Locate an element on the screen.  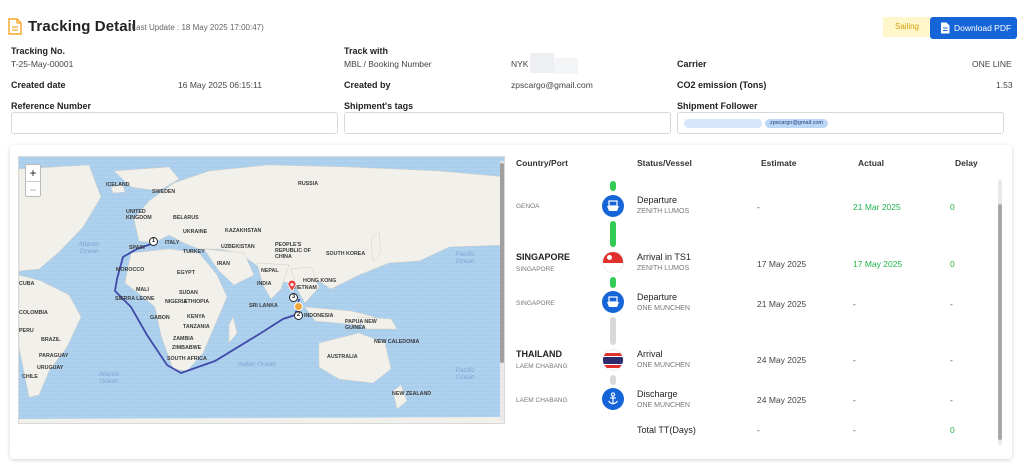
country-label: NEW ZEALAND is located at coordinates (412, 394).